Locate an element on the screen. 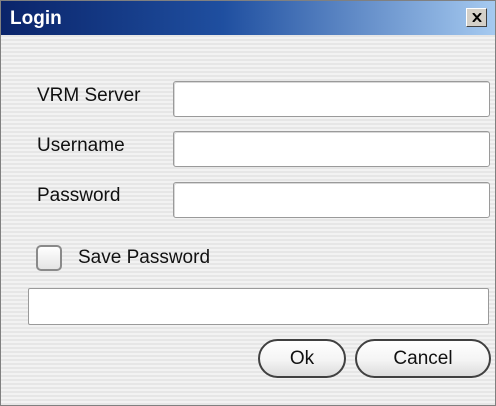 The image size is (496, 406). save-password-label: Save Password is located at coordinates (144, 258).